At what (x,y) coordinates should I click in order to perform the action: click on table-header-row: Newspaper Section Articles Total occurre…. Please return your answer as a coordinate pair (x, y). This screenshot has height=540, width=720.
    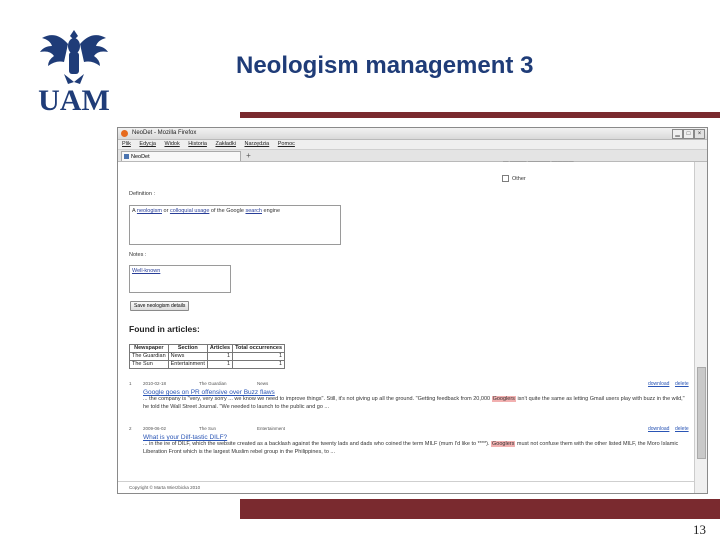
    Looking at the image, I should click on (207, 348).